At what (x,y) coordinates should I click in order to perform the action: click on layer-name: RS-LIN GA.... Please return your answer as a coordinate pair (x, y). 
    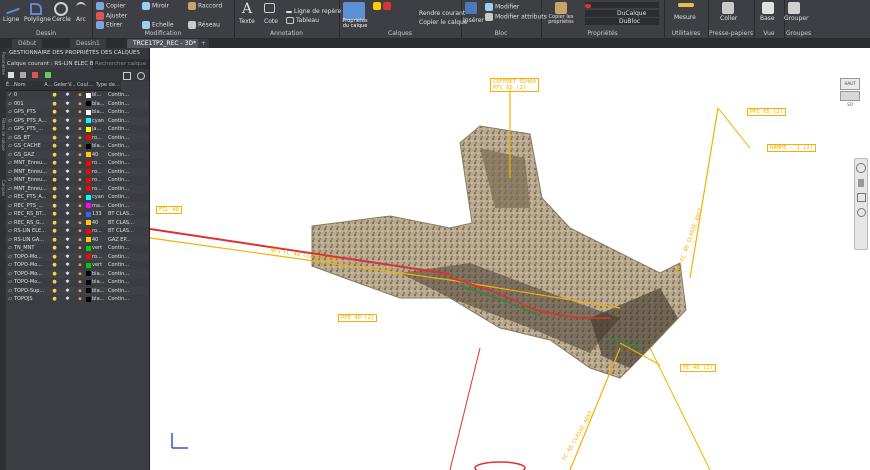
    Looking at the image, I should click on (31, 240).